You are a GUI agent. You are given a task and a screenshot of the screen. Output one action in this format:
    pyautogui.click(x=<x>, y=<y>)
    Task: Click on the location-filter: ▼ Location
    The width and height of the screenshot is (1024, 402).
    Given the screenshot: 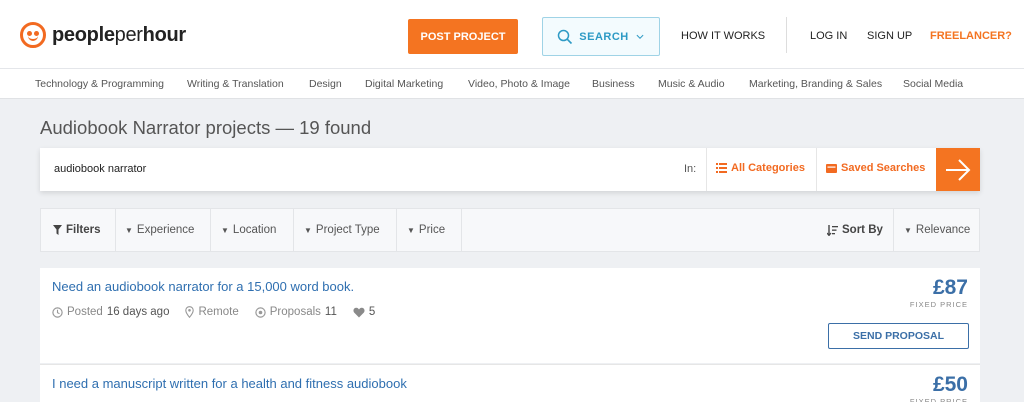 What is the action you would take?
    pyautogui.click(x=248, y=230)
    